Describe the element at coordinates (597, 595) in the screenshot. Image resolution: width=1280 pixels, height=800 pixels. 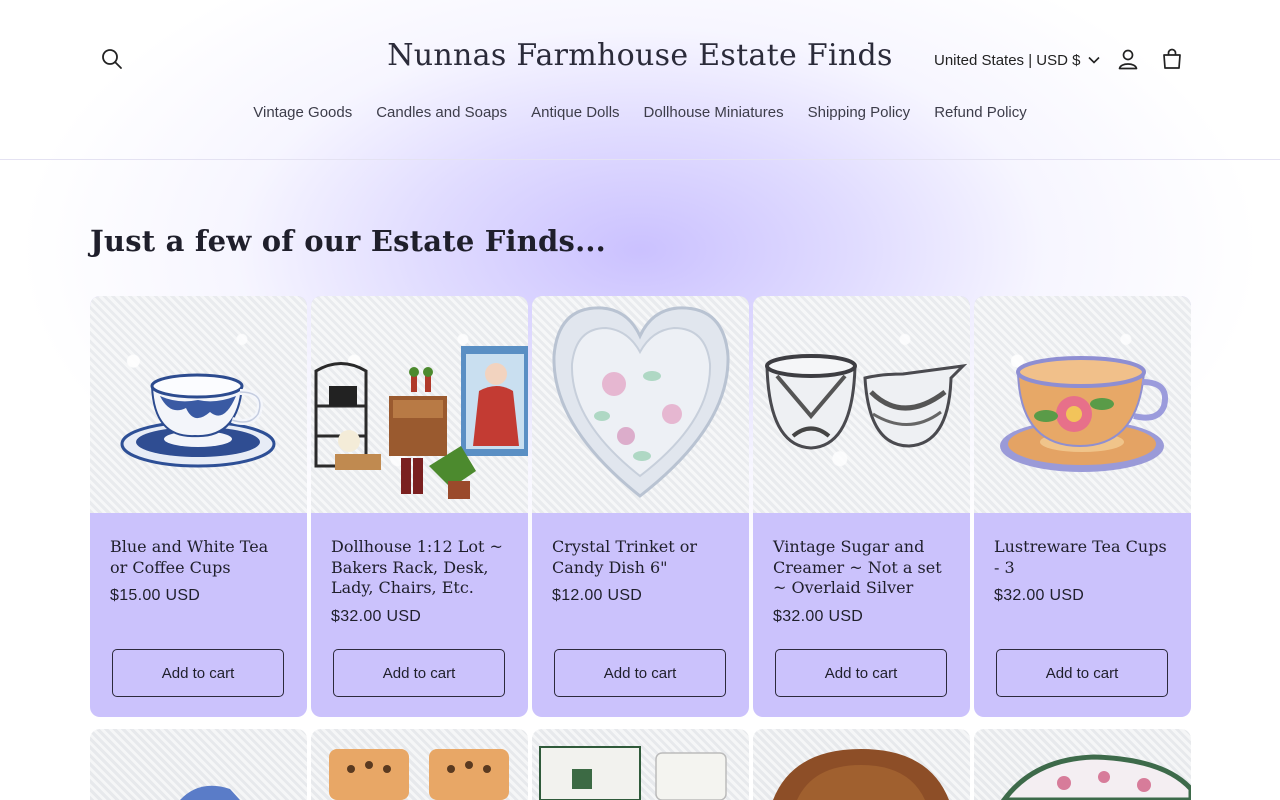
I see `product-price: $12.00 USD` at that location.